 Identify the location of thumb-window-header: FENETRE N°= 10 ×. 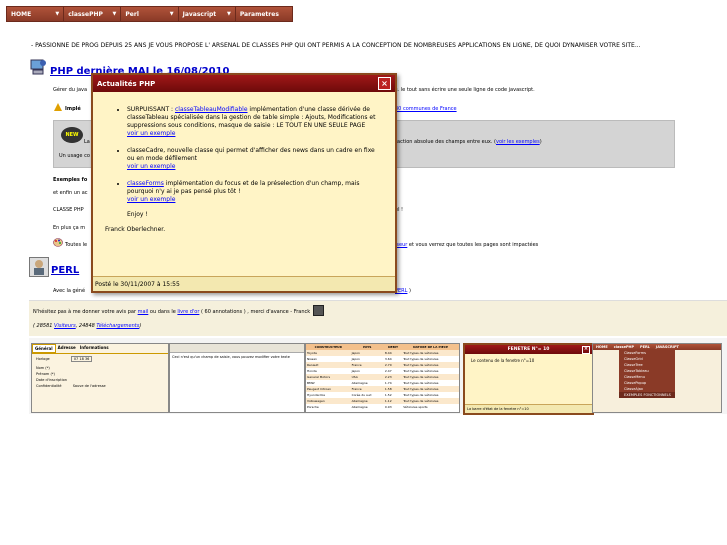
(528, 349).